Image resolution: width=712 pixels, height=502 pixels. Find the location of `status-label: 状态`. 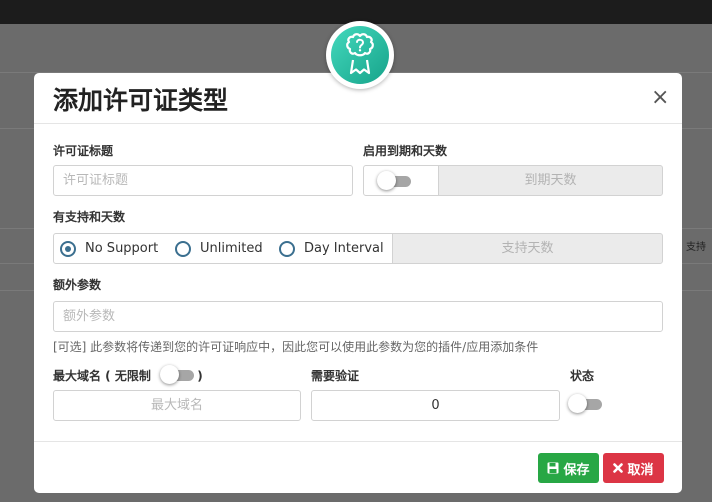

status-label: 状态 is located at coordinates (582, 376).